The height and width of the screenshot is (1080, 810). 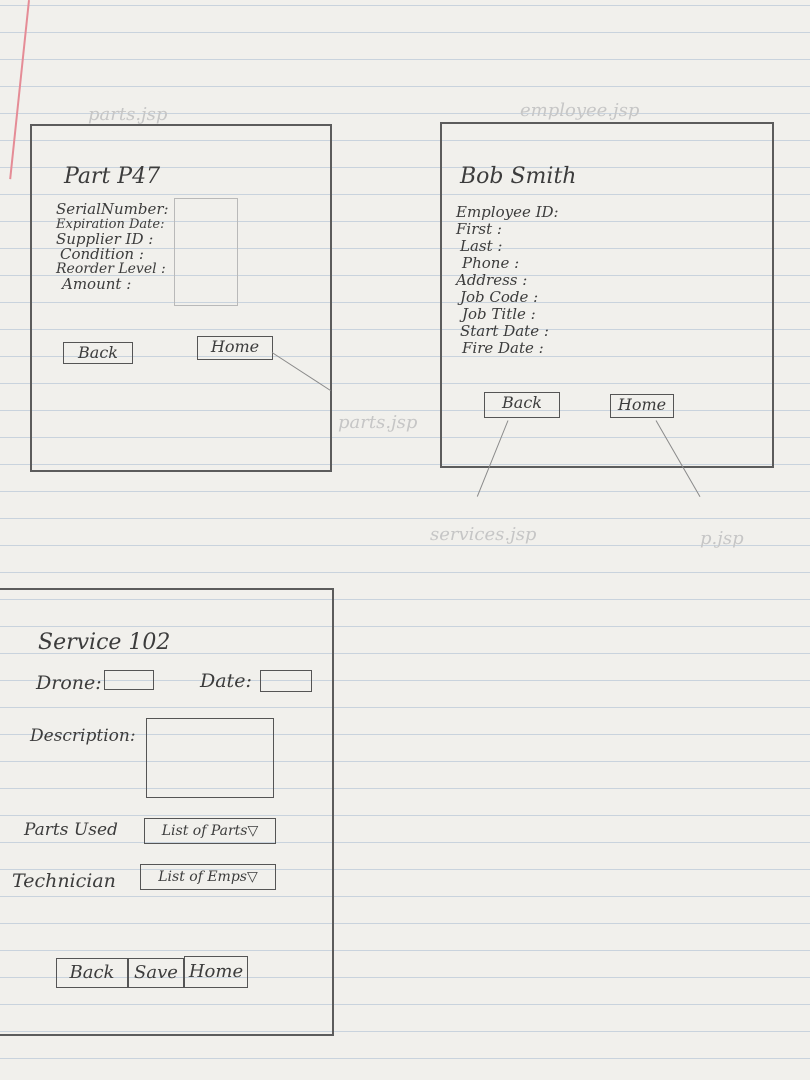 I want to click on part-fields-box, so click(x=206, y=252).